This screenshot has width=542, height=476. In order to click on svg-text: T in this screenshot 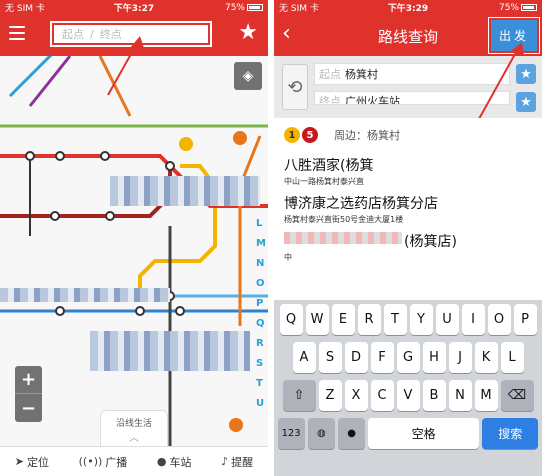, I will do `click(259, 383)`.